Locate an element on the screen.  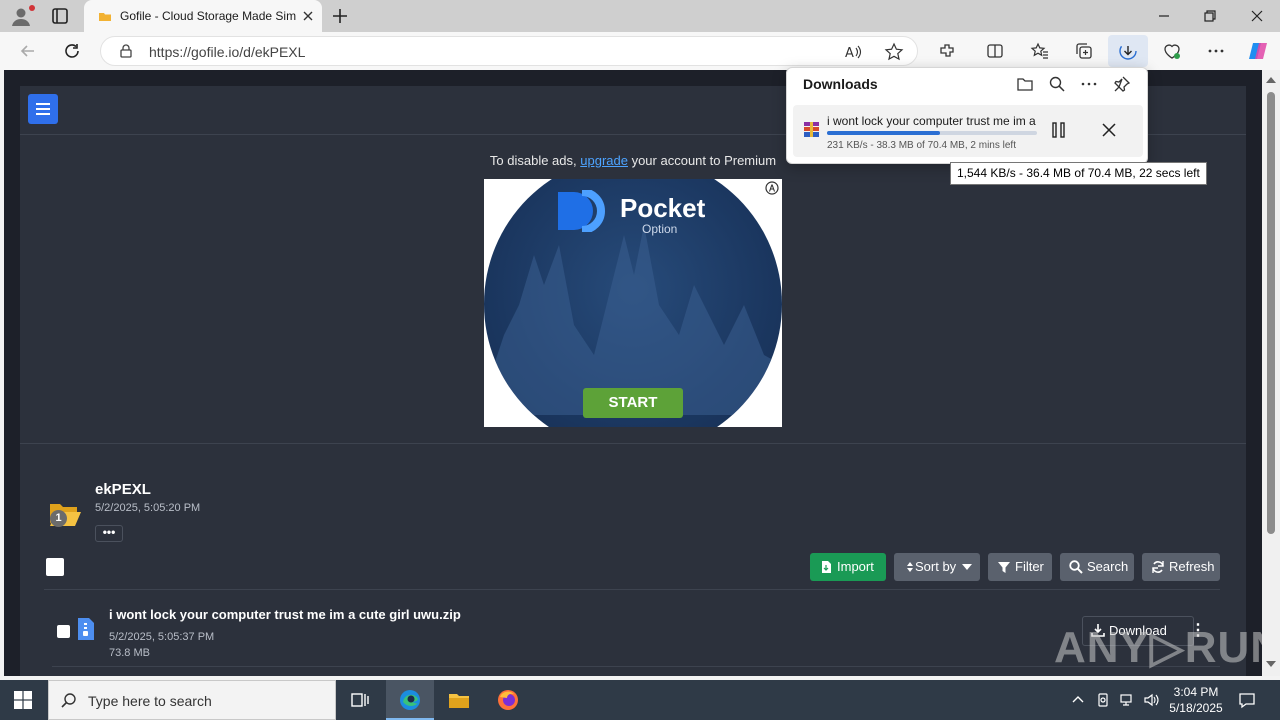
import-file-icon is located at coordinates (826, 567).